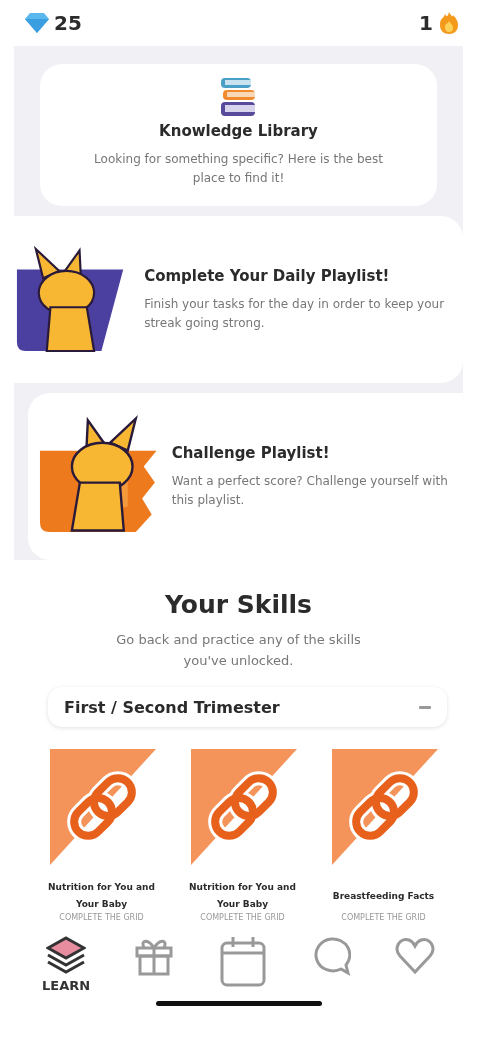  Describe the element at coordinates (172, 707) in the screenshot. I see `dropdown-label: First / Second Trimester` at that location.